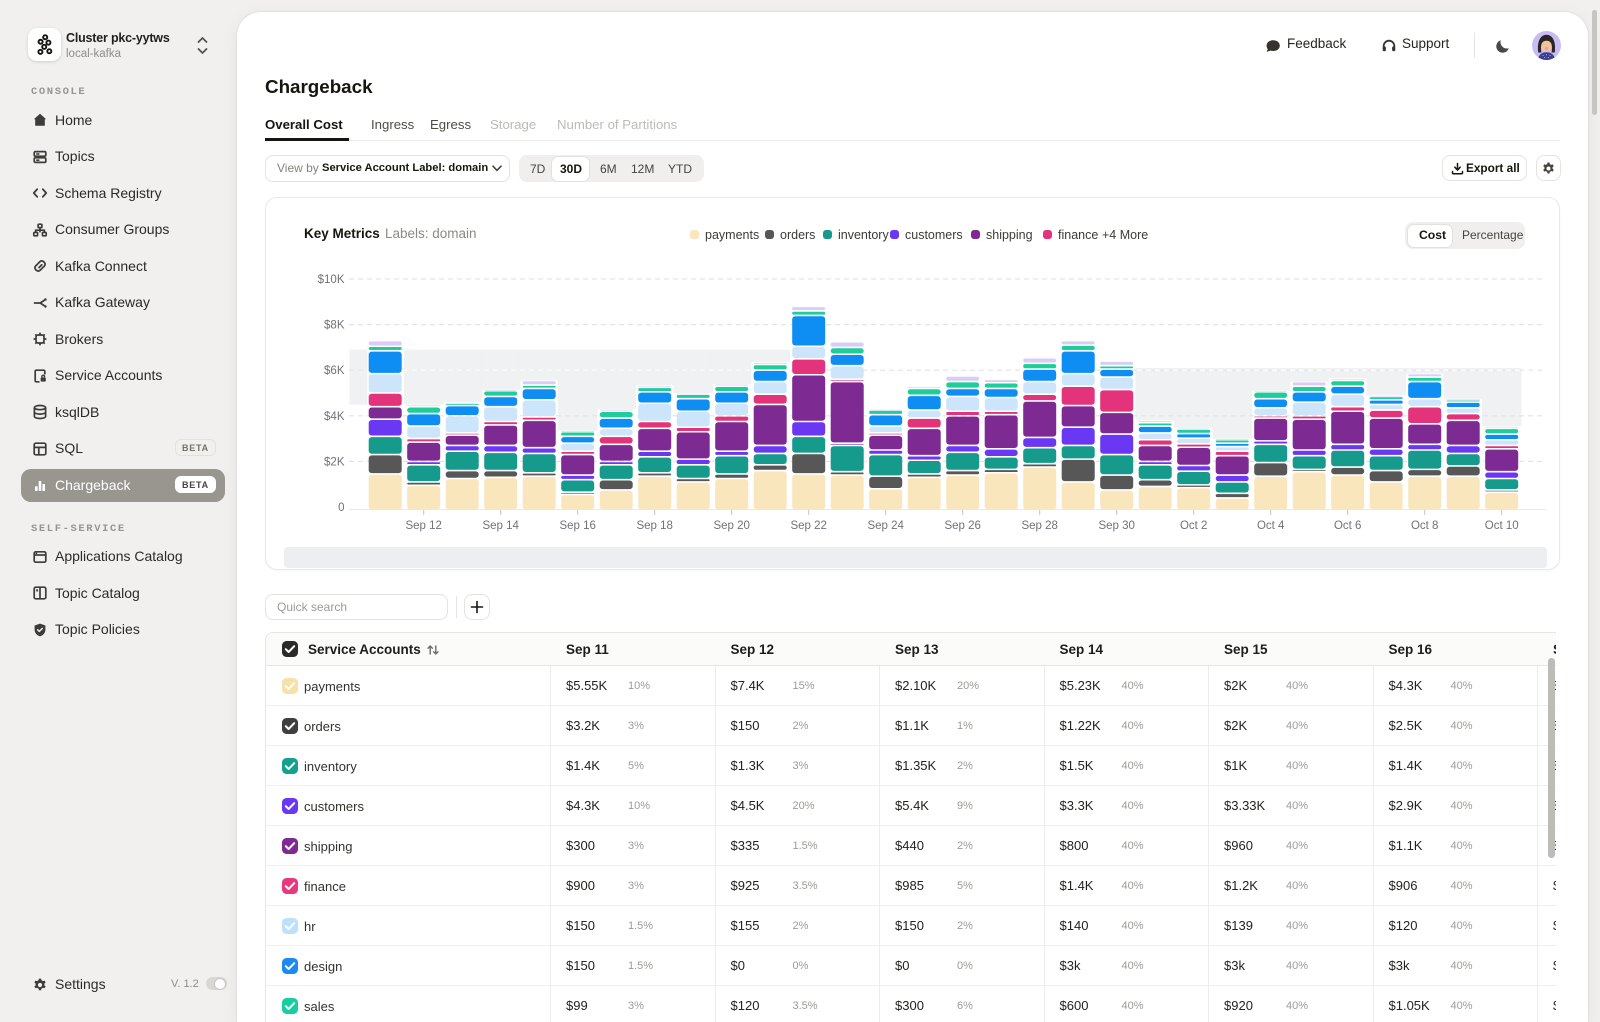 The height and width of the screenshot is (1022, 1600). What do you see at coordinates (1116, 526) in the screenshot?
I see `svg-text: Sep 30` at bounding box center [1116, 526].